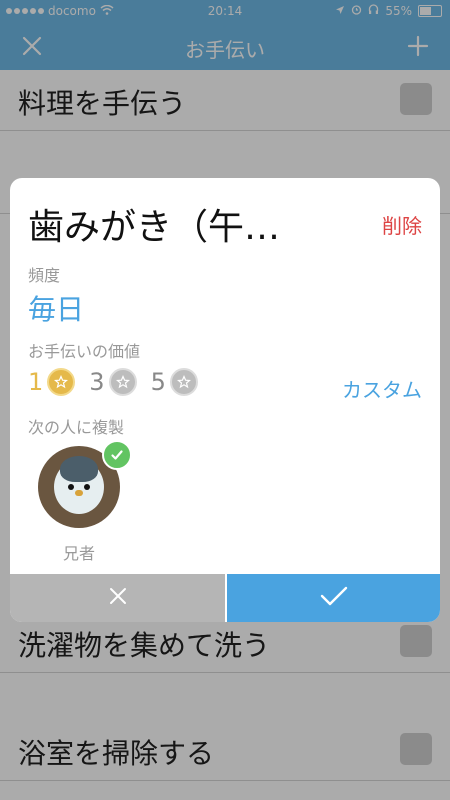 This screenshot has height=800, width=450. I want to click on frequency-label: 頻度, so click(44, 275).